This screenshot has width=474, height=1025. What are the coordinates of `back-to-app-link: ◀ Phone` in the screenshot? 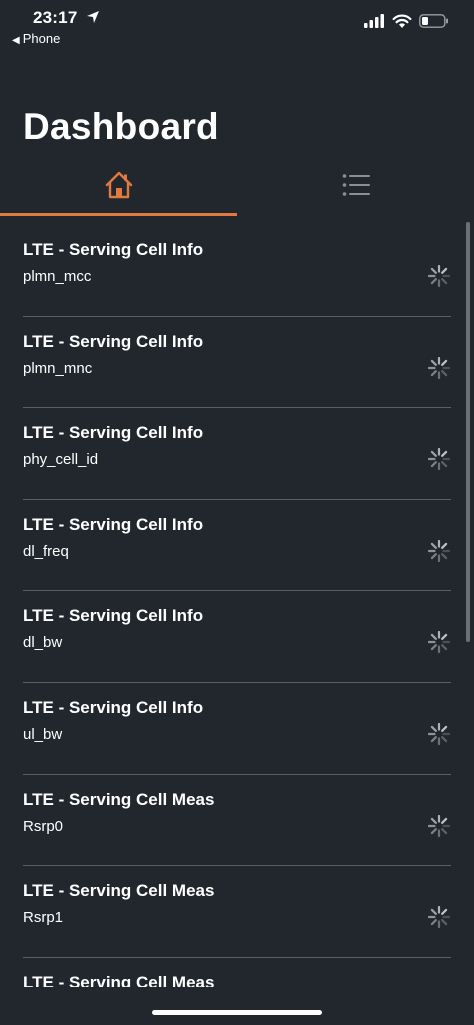 It's located at (36, 38).